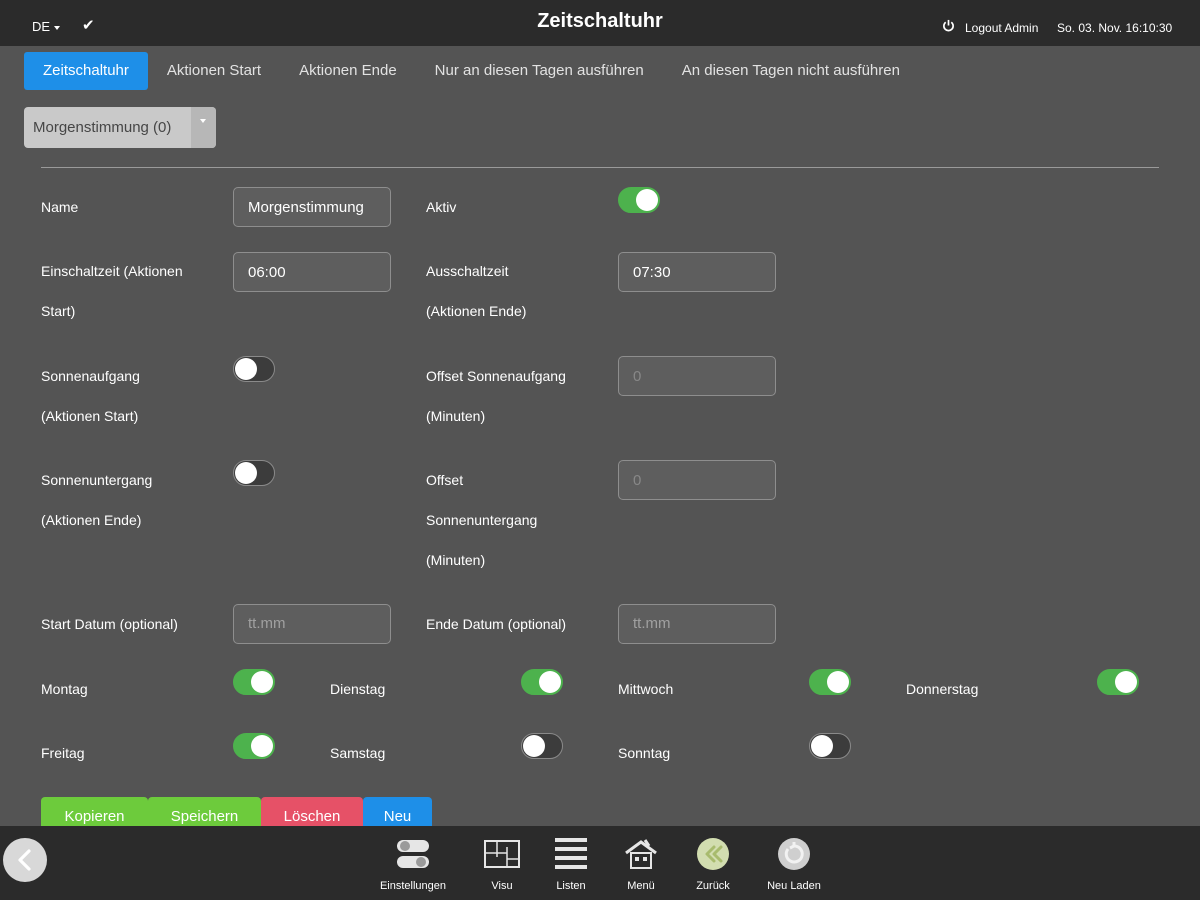 The image size is (1200, 900). I want to click on start-date-input: tt.mm, so click(312, 624).